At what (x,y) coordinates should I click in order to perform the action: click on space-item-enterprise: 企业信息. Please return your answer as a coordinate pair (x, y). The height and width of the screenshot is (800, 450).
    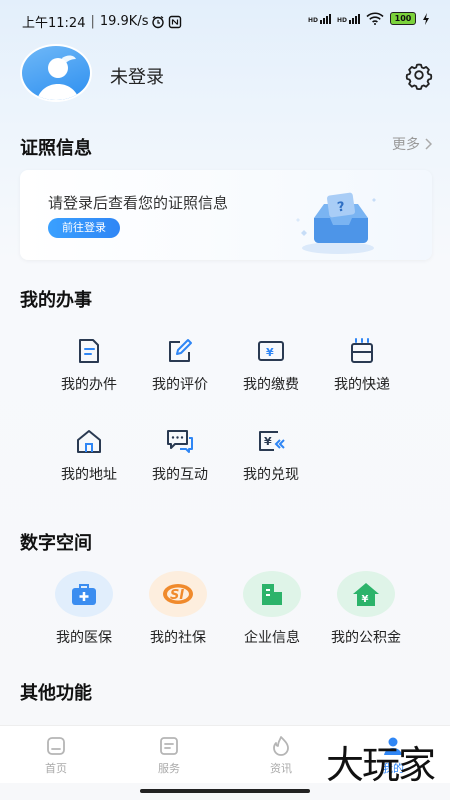
    Looking at the image, I should click on (272, 609).